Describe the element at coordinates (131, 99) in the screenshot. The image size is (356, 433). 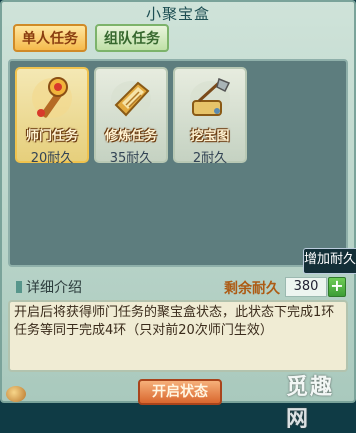
I see `book-icon` at that location.